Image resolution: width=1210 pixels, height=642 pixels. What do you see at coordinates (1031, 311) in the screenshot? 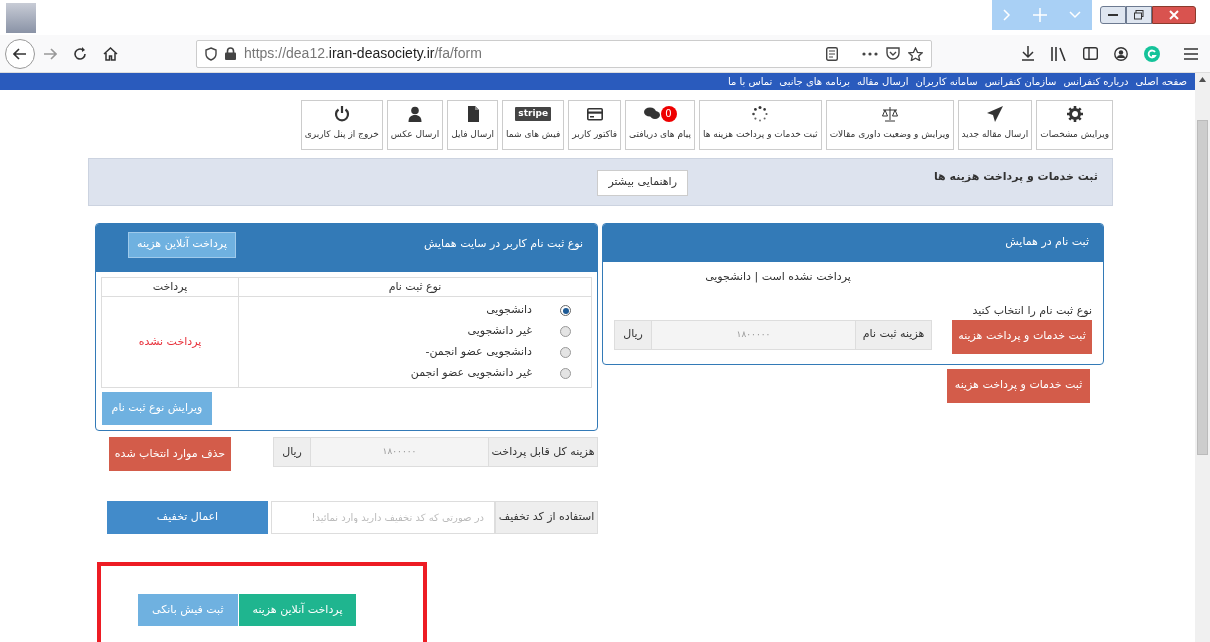
I see `prompt-text: نوع ثبت نام را انتخاب کنید` at bounding box center [1031, 311].